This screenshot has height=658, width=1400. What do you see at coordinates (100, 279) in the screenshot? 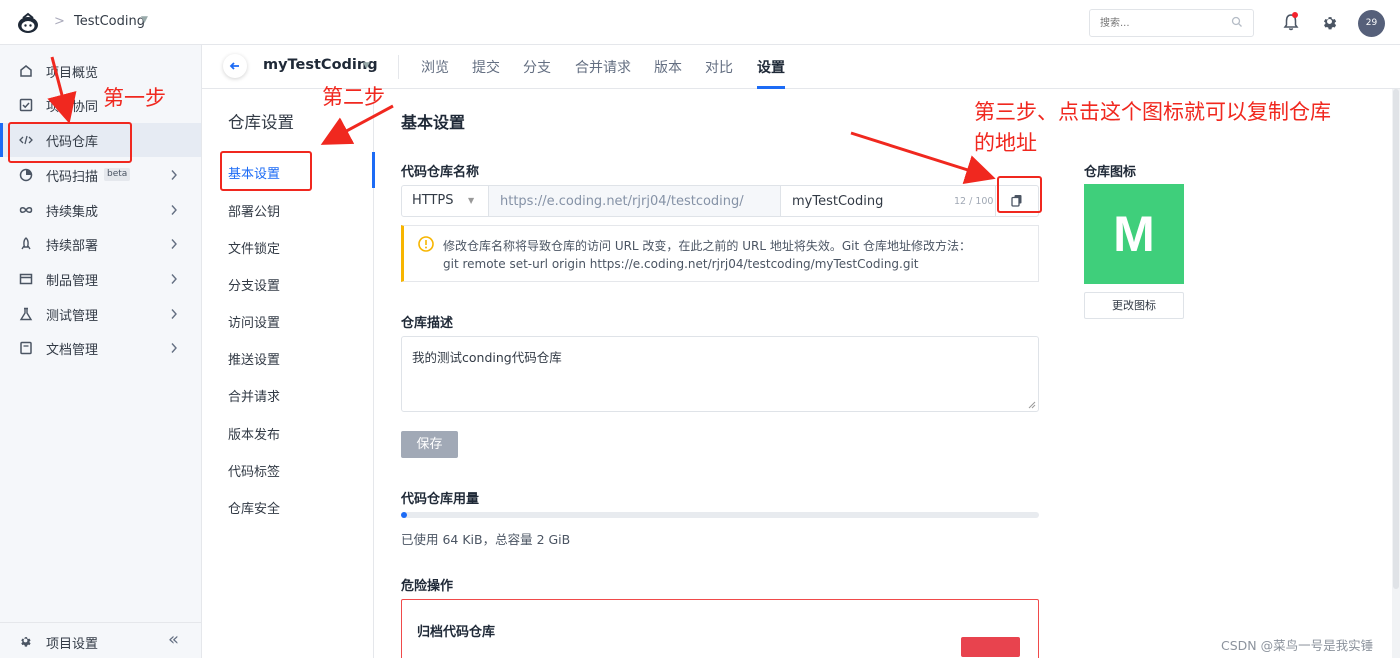
I see `sidebar-item-artifacts: 制品管理` at bounding box center [100, 279].